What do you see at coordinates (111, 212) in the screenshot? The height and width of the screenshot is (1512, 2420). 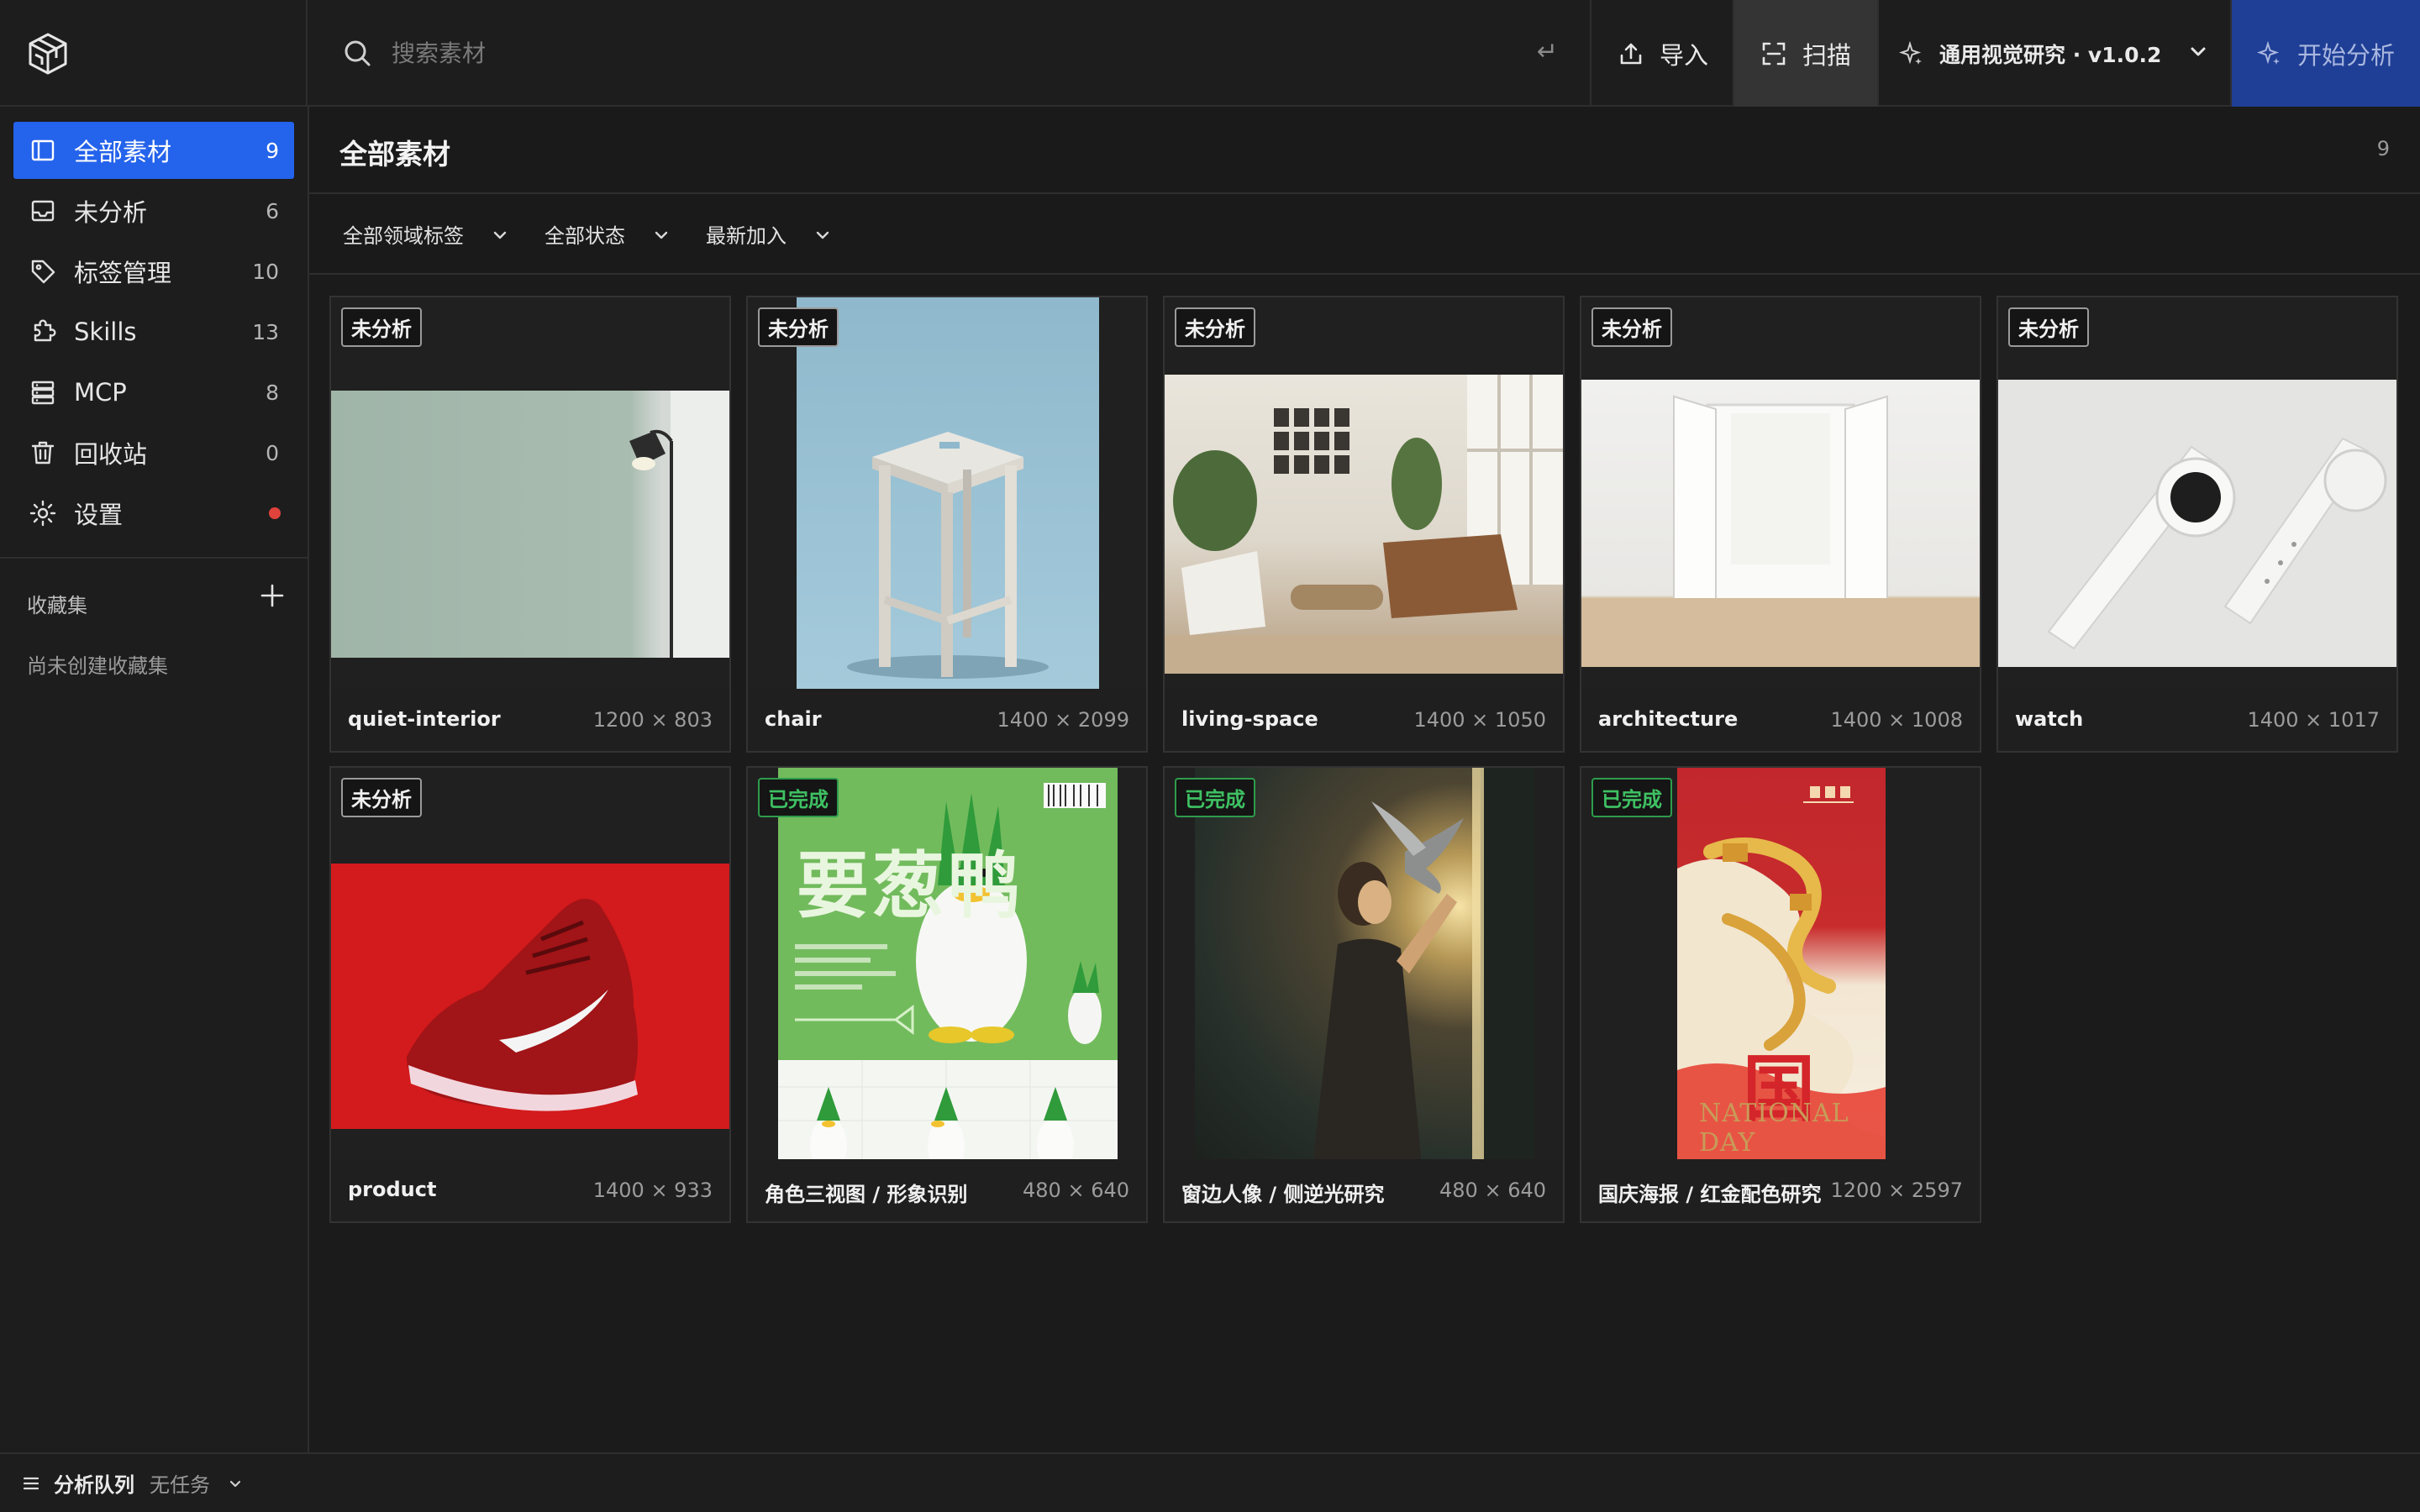 I see `sidebar-item-label: 未分析` at bounding box center [111, 212].